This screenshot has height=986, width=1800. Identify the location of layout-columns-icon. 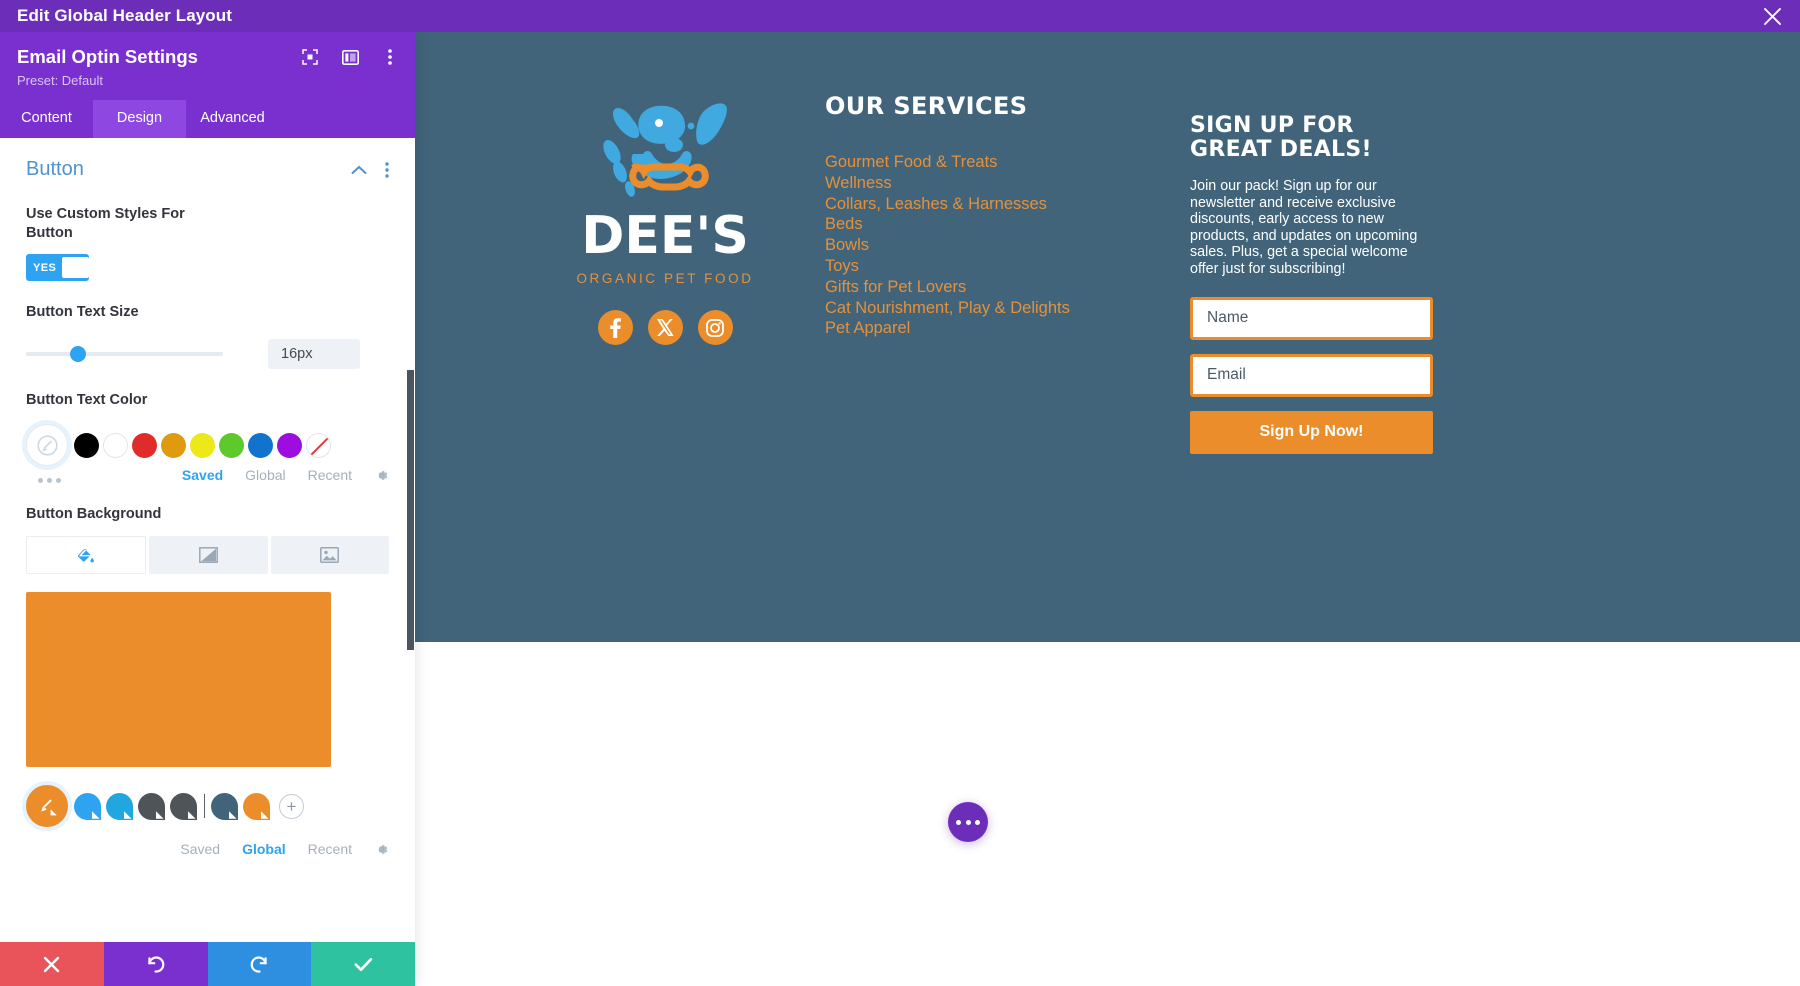
(350, 57).